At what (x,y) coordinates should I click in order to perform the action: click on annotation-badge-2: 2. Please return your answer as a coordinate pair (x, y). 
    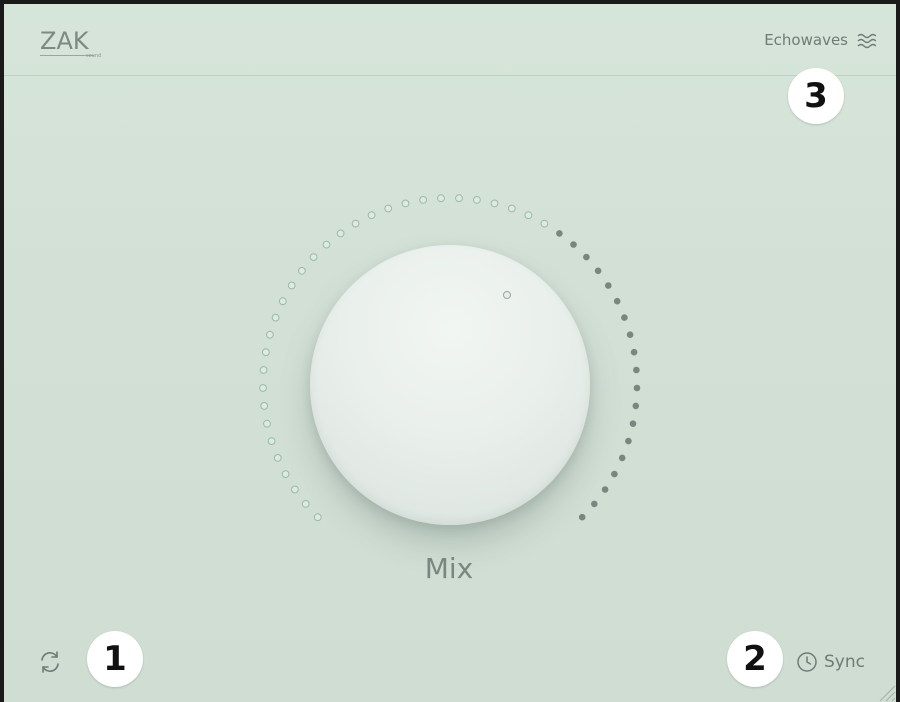
    Looking at the image, I should click on (755, 659).